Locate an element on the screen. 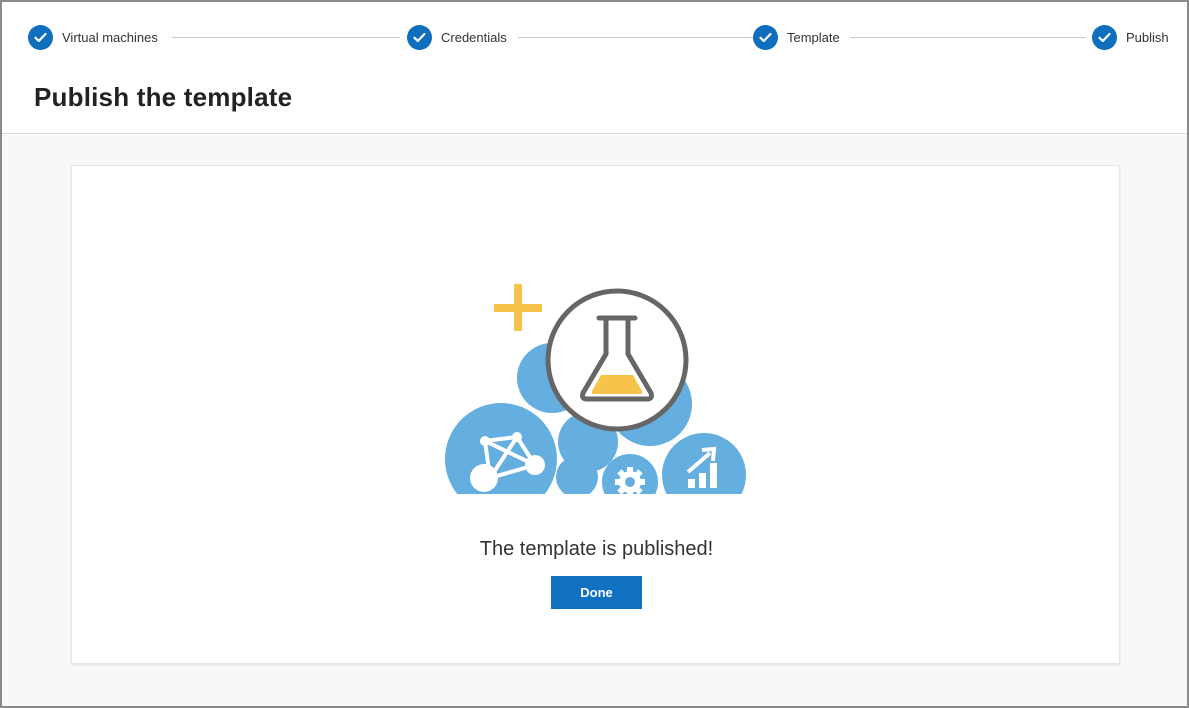 This screenshot has height=708, width=1189. network-icon is located at coordinates (501, 448).